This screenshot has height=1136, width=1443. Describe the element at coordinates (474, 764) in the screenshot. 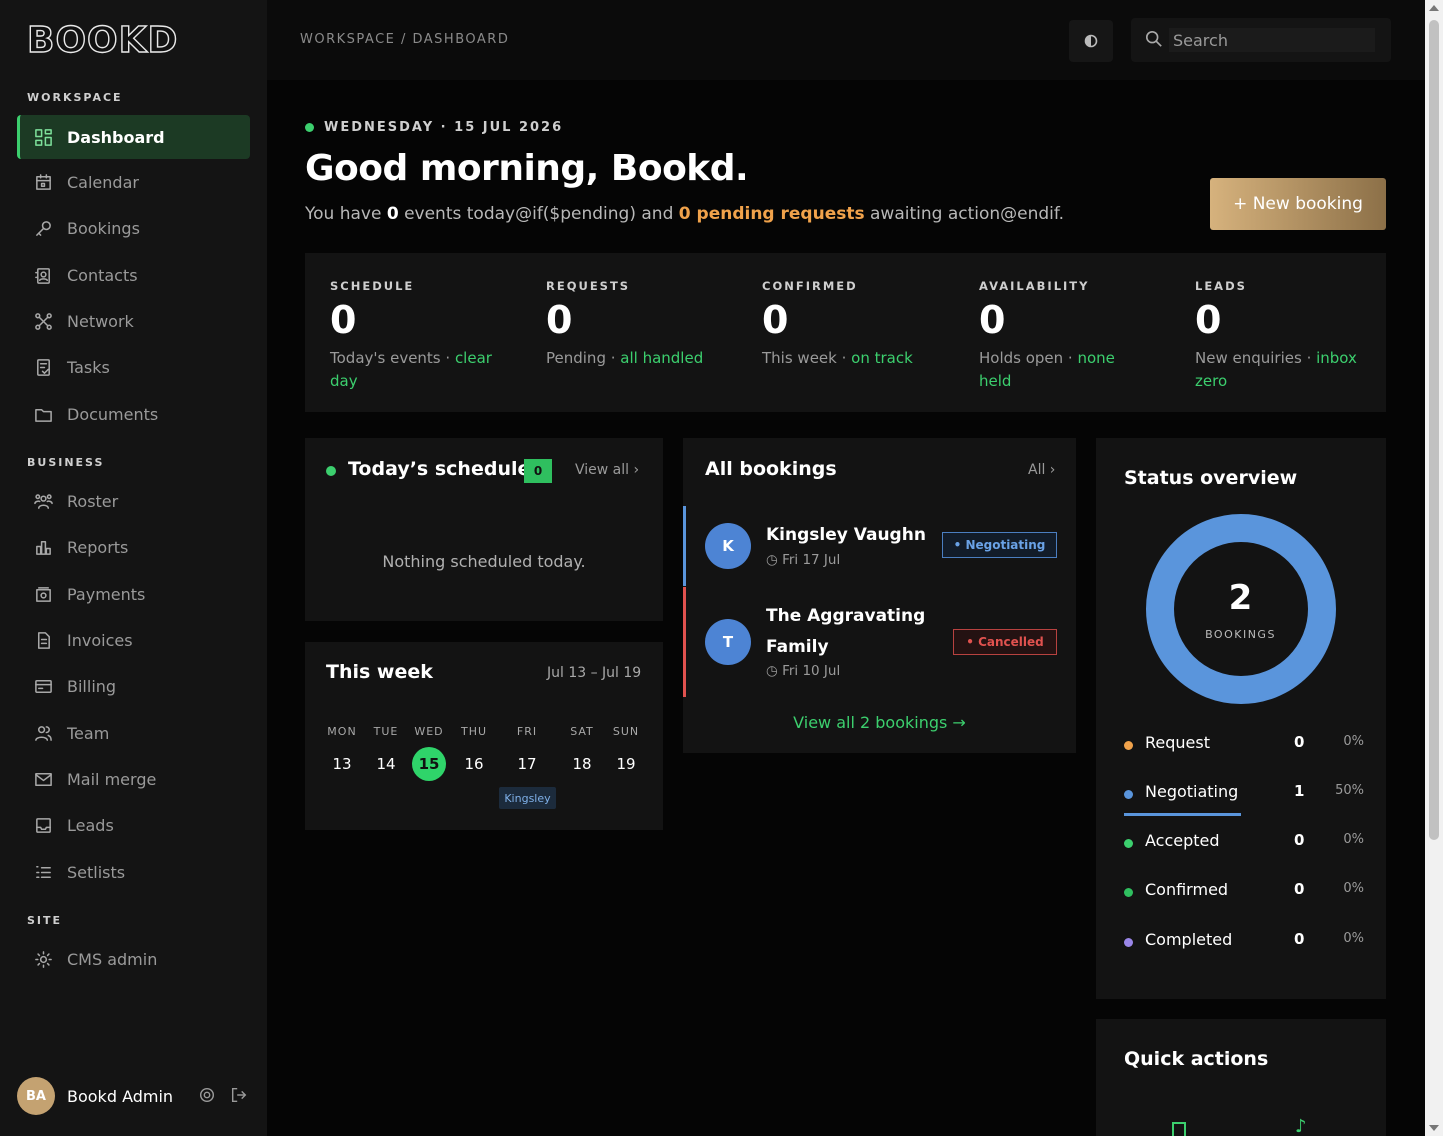

I see `weekday-number: 16` at that location.